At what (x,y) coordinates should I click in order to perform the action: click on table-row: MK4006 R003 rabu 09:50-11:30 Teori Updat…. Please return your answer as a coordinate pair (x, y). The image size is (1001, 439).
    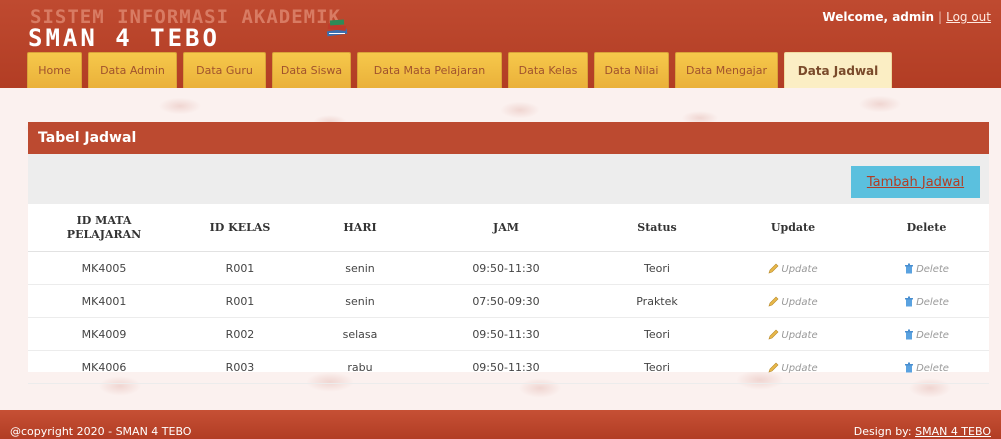
    Looking at the image, I should click on (508, 367).